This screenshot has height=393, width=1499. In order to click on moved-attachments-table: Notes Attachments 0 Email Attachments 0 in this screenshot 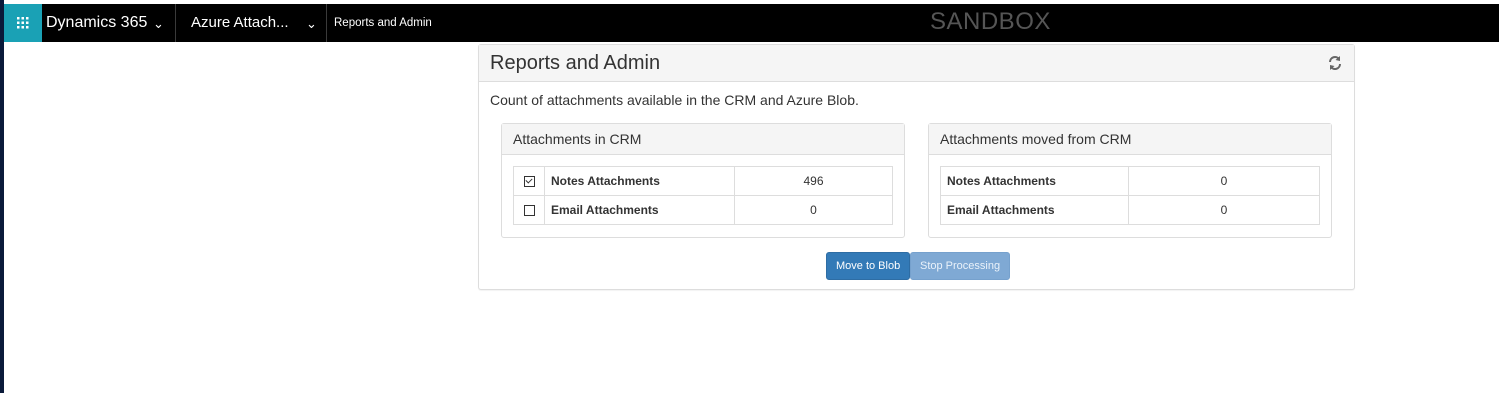, I will do `click(1130, 195)`.